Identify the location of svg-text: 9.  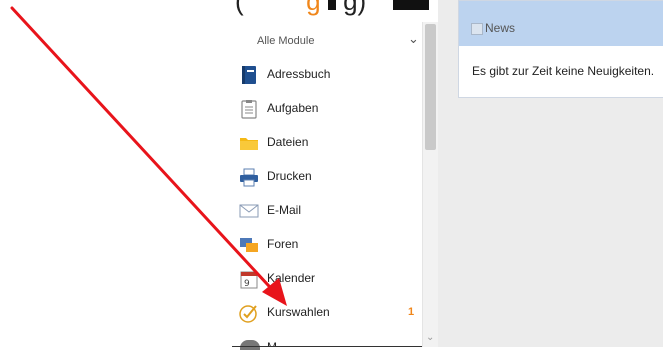
(247, 284).